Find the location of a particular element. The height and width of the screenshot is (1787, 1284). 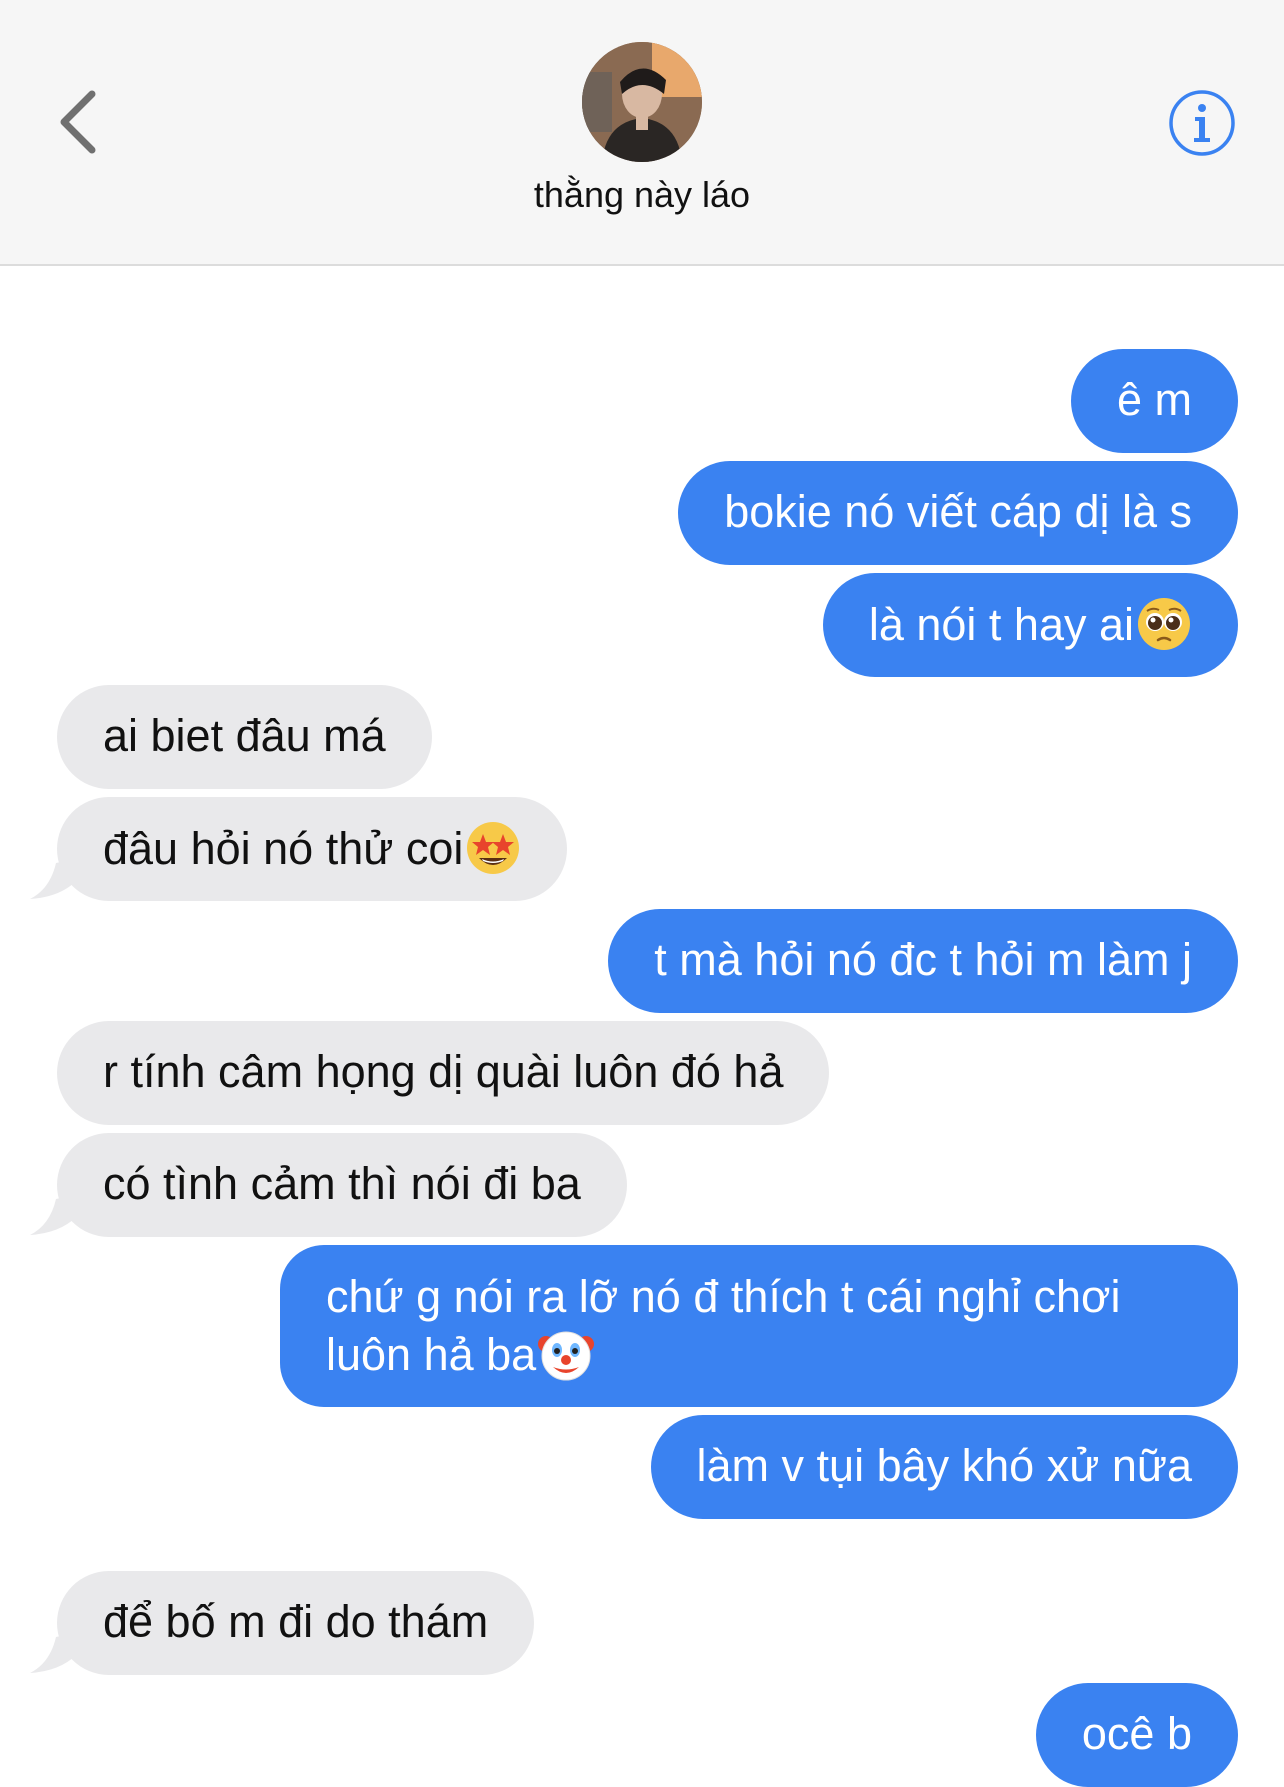

chevron-left-icon is located at coordinates (78, 122).